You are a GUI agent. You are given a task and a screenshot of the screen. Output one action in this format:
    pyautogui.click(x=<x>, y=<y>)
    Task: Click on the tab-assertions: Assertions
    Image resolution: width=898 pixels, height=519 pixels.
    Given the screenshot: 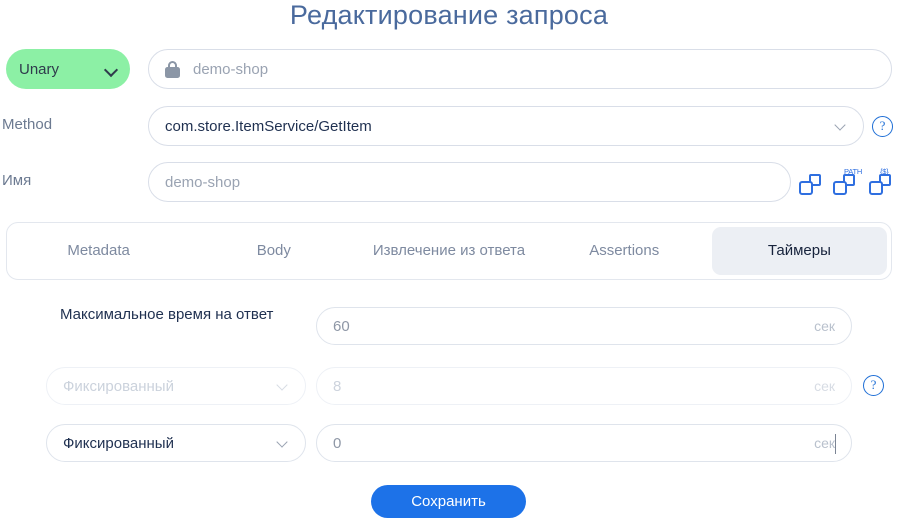 What is the action you would take?
    pyautogui.click(x=624, y=251)
    